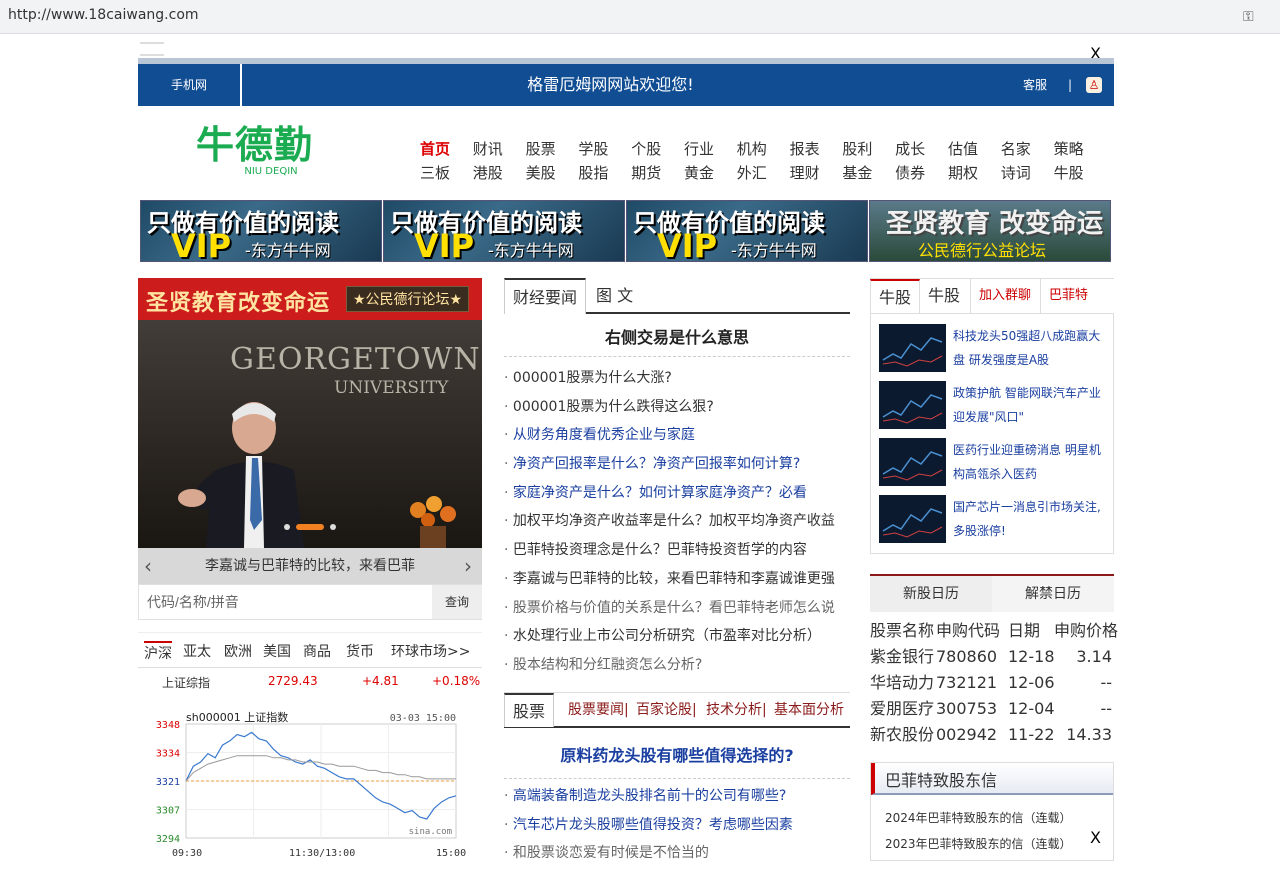 The width and height of the screenshot is (1280, 872). I want to click on user-icon: ♙, so click(1094, 85).